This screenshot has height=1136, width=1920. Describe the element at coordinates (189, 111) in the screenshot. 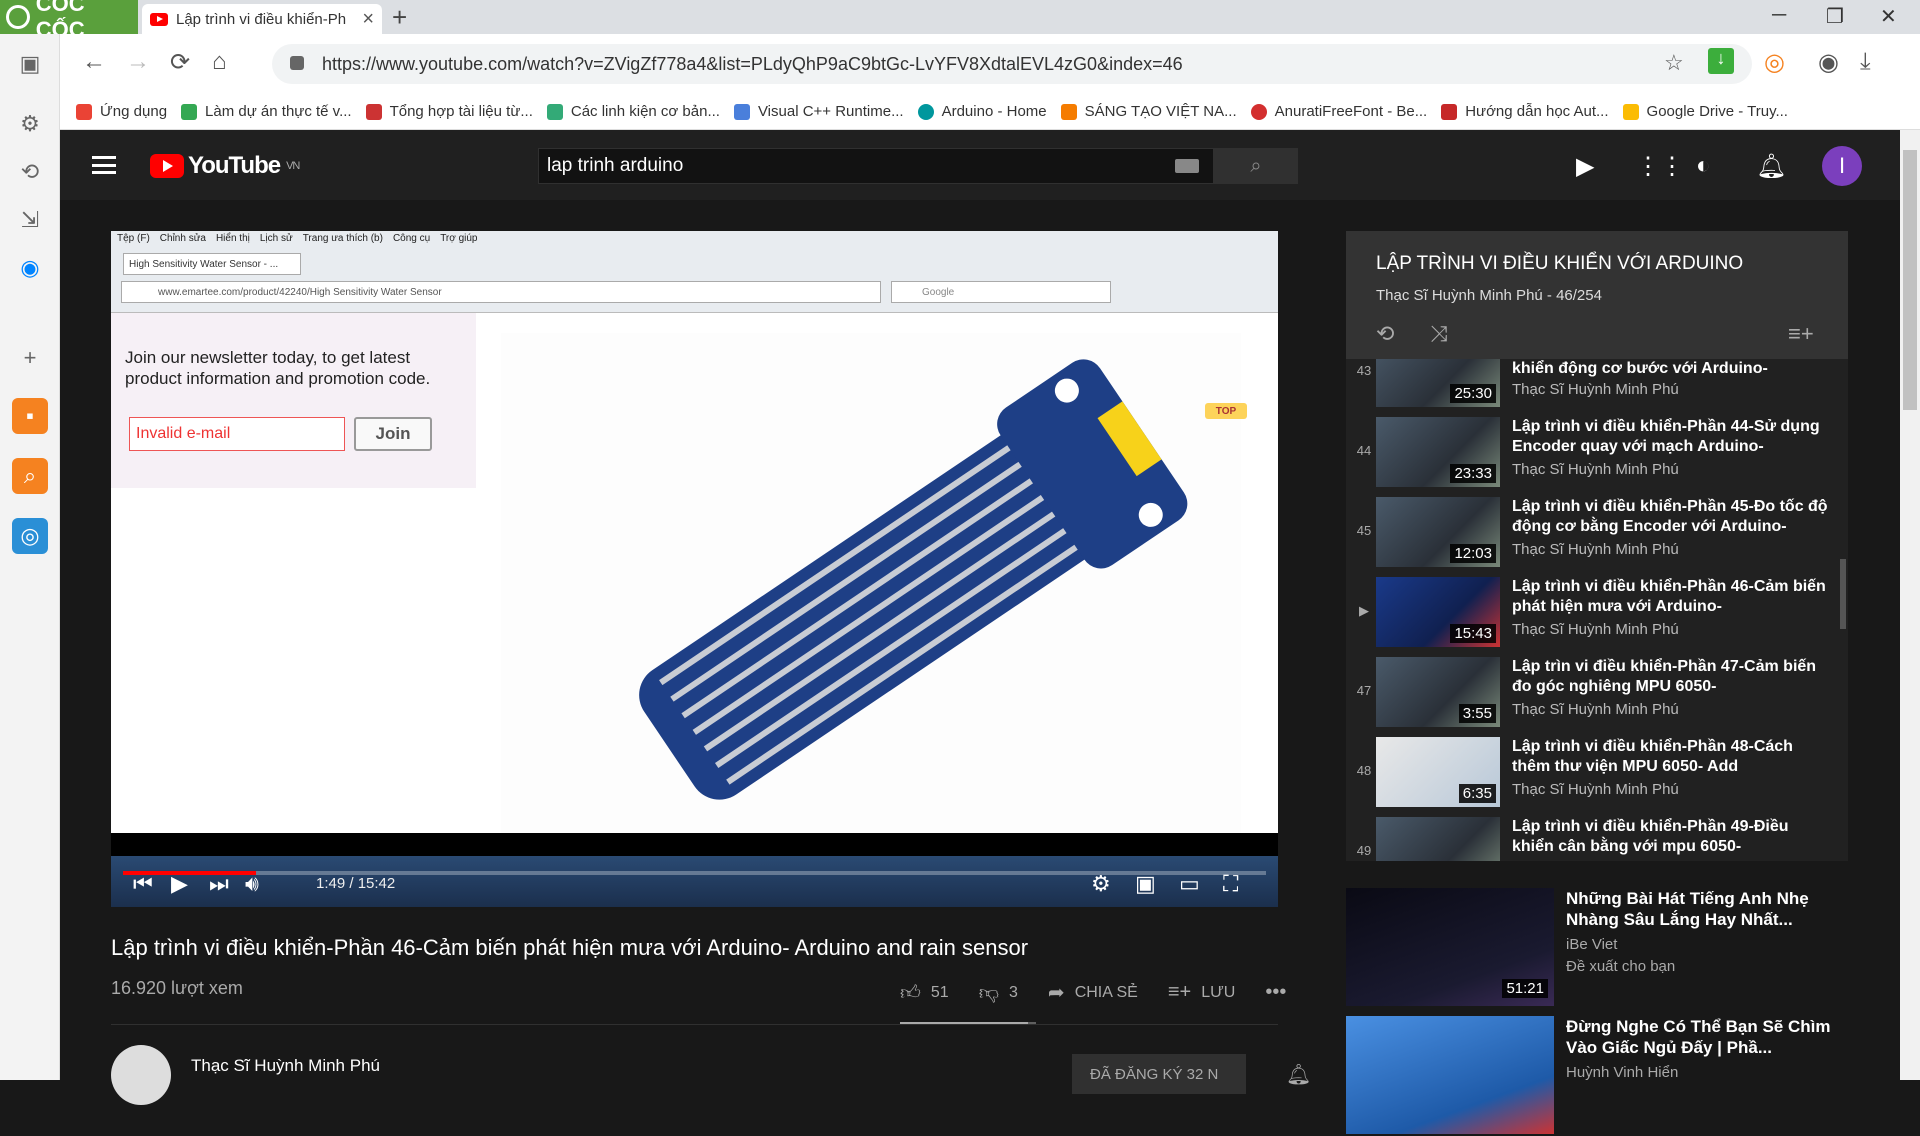

I see `drive-icon` at that location.